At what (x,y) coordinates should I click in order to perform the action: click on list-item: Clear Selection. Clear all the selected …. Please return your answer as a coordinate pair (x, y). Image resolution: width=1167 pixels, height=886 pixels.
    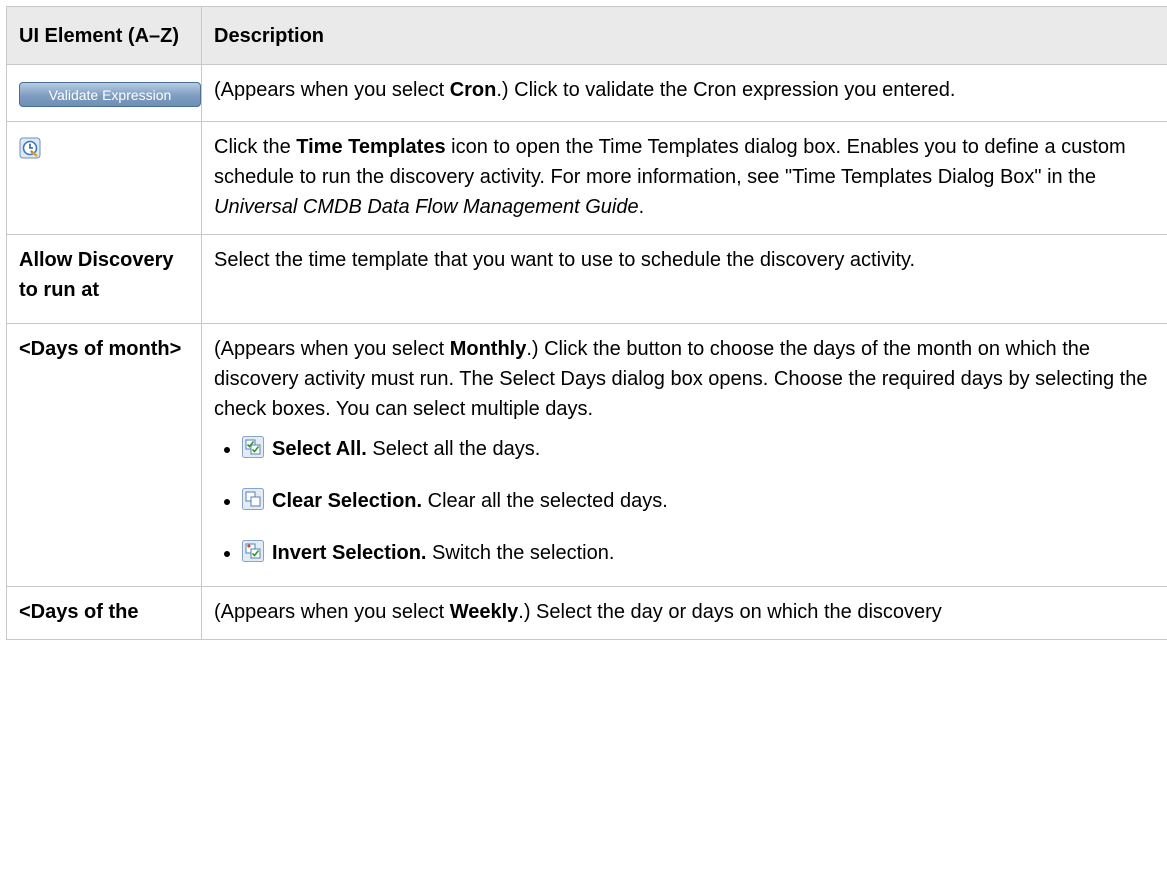
    Looking at the image, I should click on (698, 501).